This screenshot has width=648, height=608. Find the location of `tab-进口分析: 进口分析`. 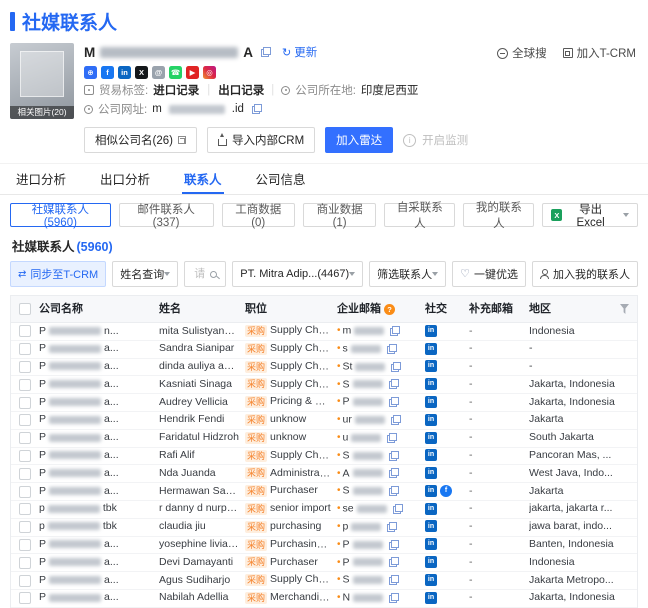

tab-进口分析: 进口分析 is located at coordinates (41, 179).